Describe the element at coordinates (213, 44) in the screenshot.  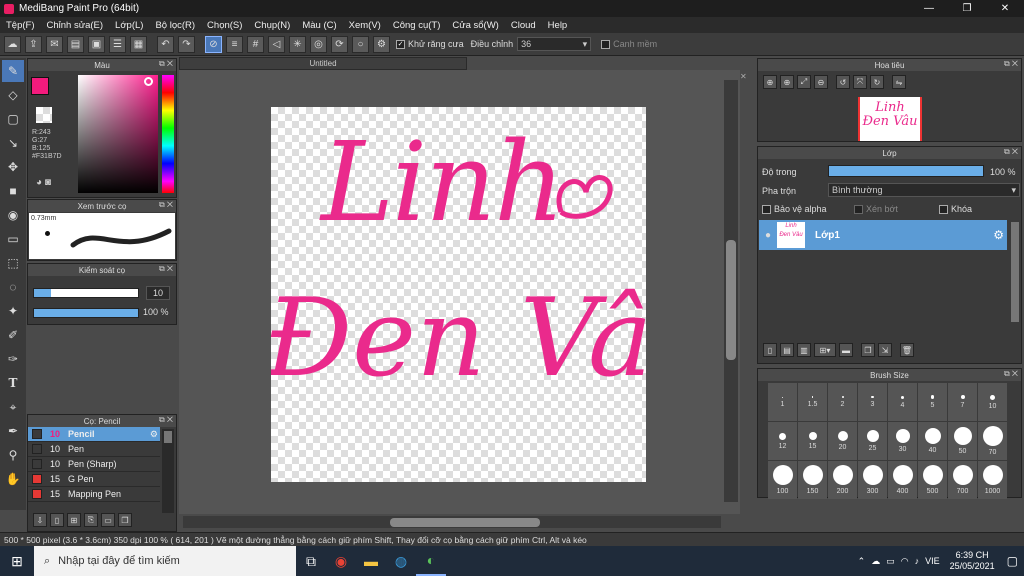
I see `snap-off-icon: ⊘` at that location.